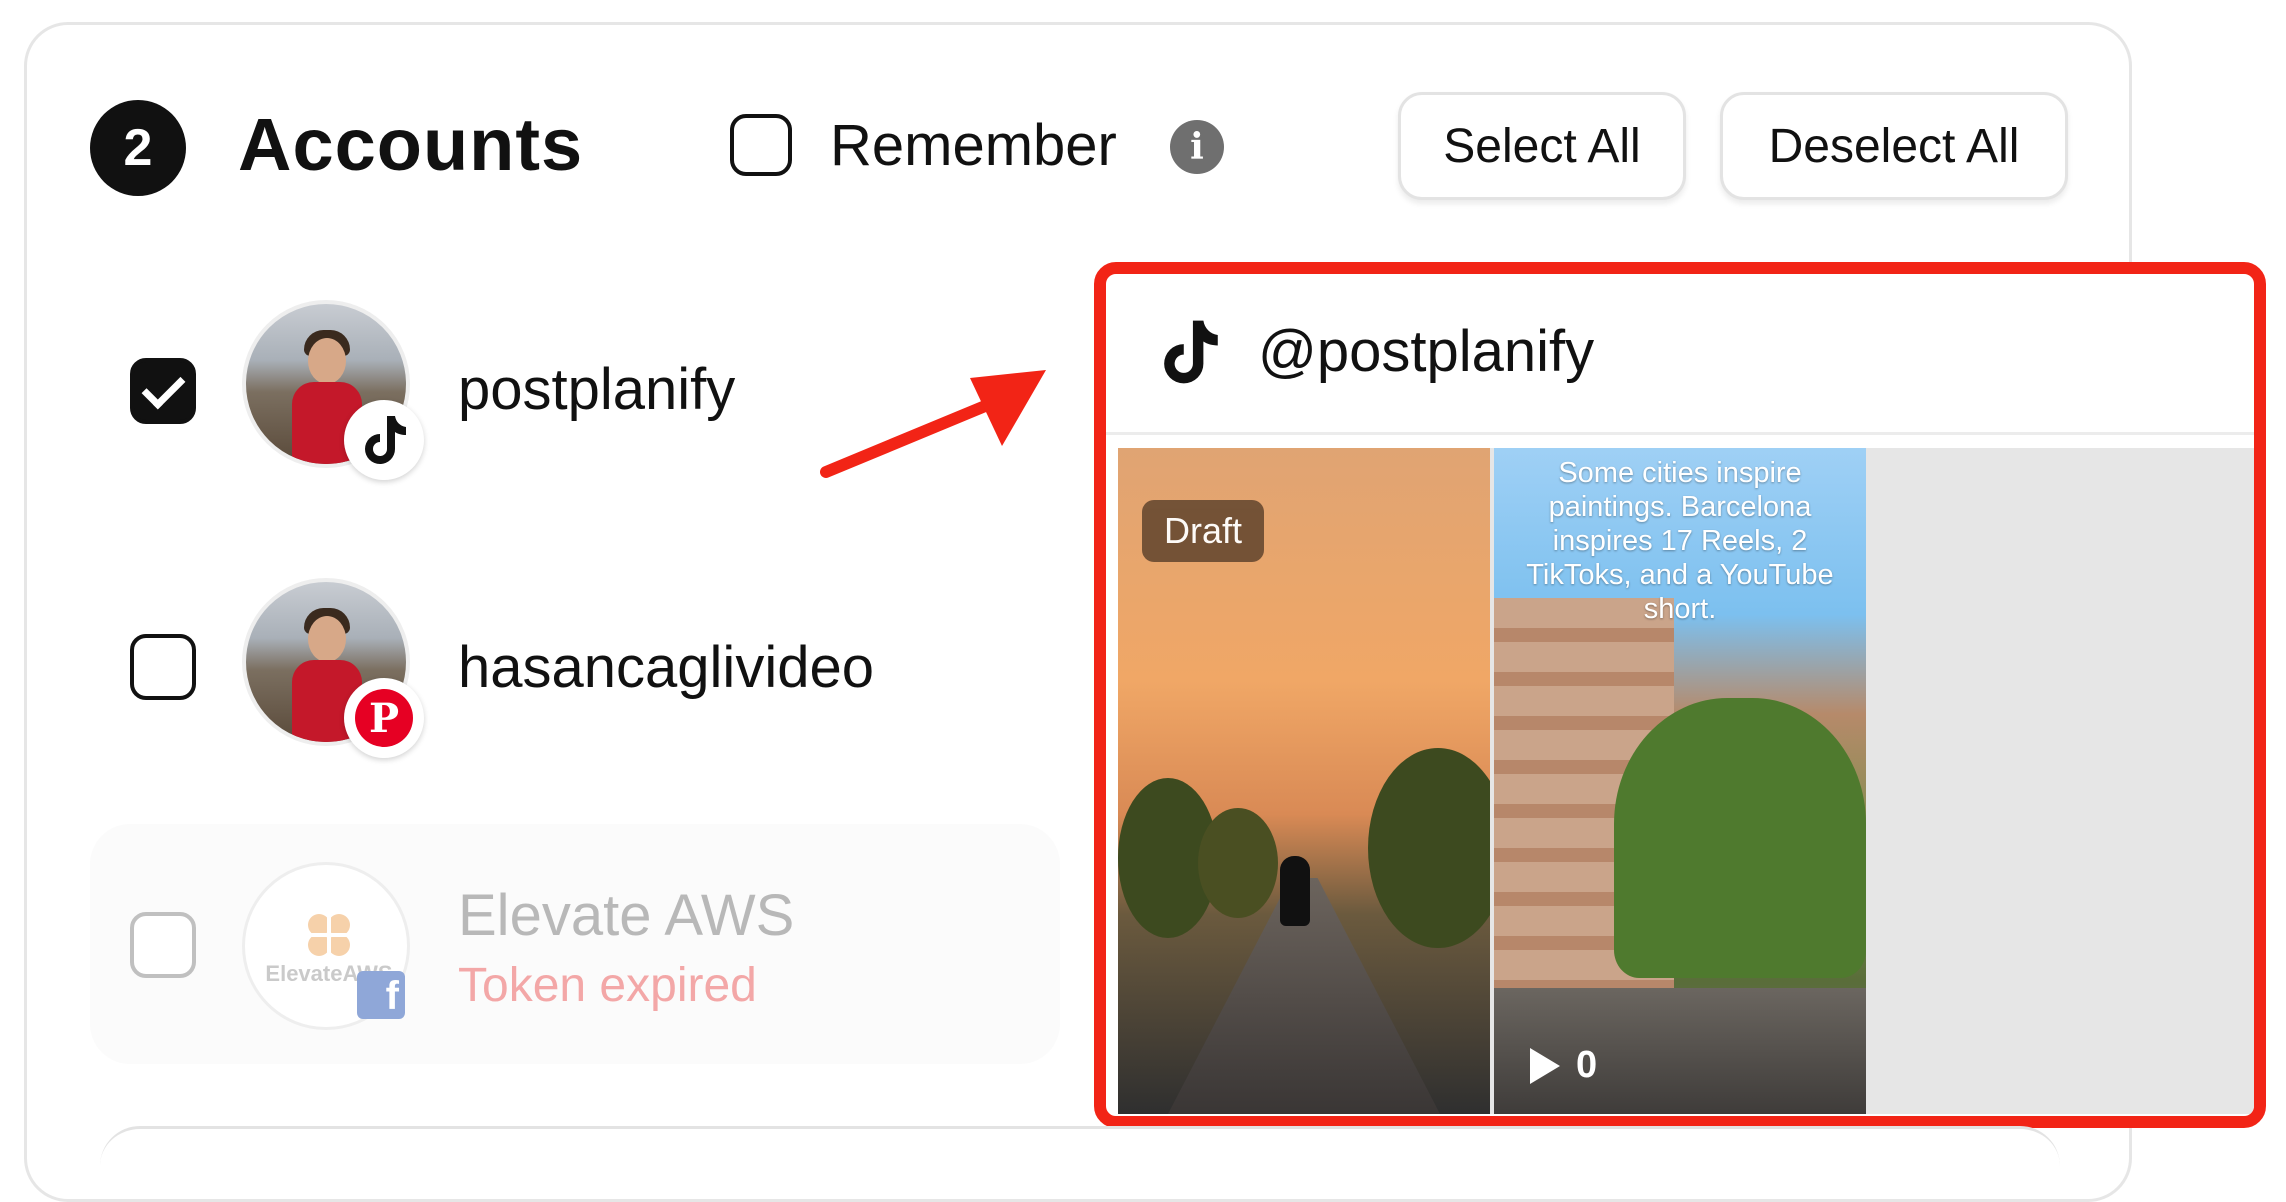 The image size is (2286, 1202). What do you see at coordinates (1197, 147) in the screenshot?
I see `info-icon: i` at bounding box center [1197, 147].